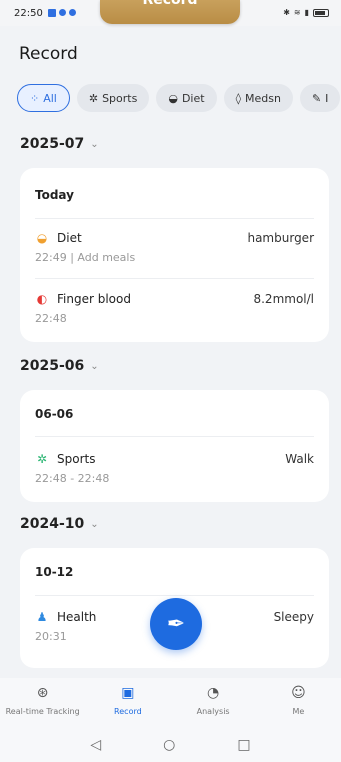 This screenshot has height=762, width=341. I want to click on filter-label: All, so click(50, 98).